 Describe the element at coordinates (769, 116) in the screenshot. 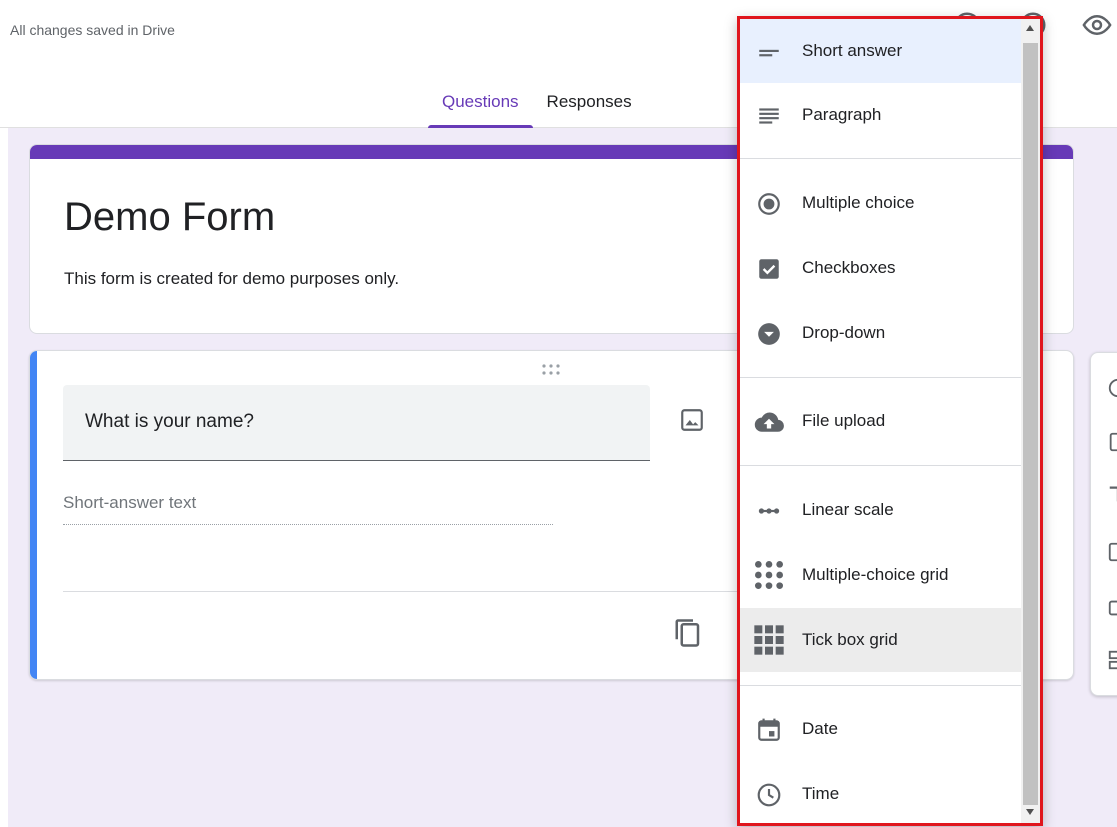

I see `paragraph-icon` at that location.